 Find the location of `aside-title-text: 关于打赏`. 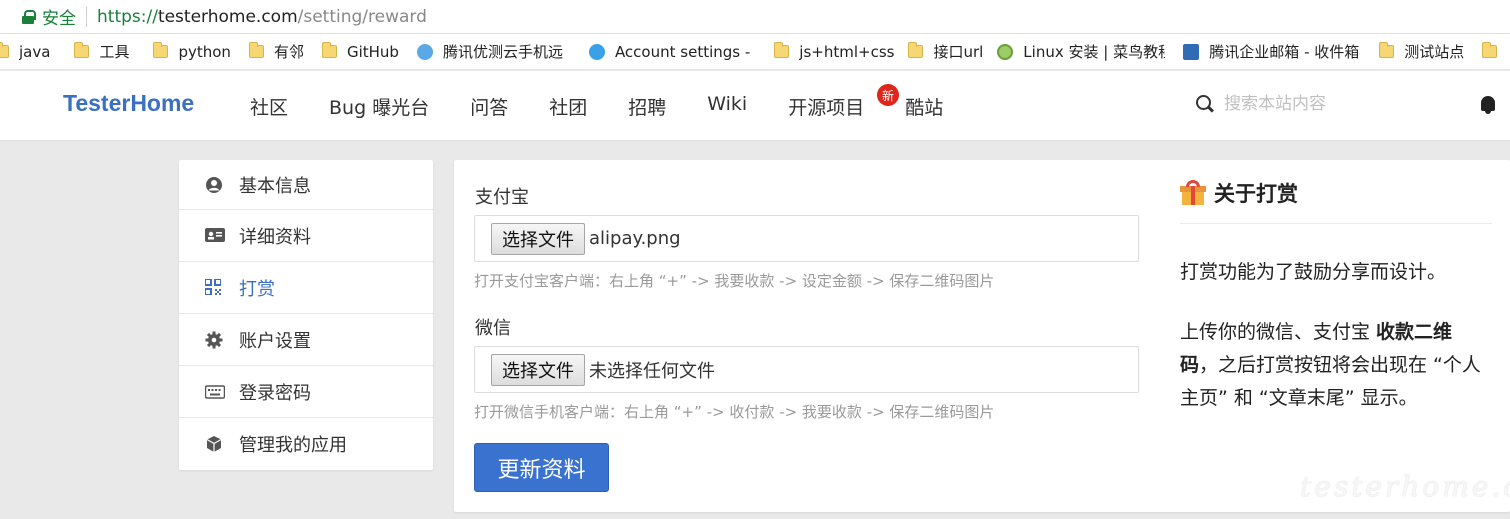

aside-title-text: 关于打赏 is located at coordinates (1256, 194).